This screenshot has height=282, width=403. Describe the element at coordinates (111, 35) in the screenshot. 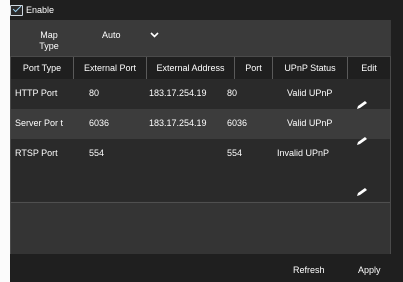

I see `map-type-select: Auto` at that location.